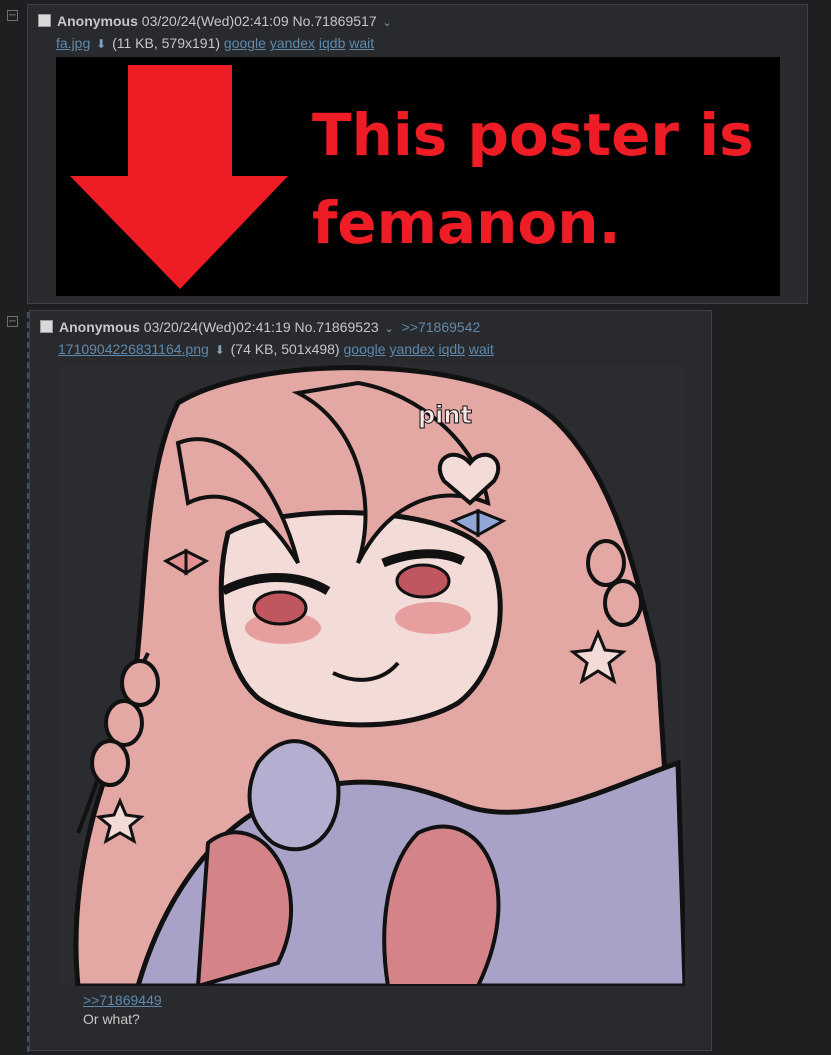  I want to click on image-text-line2: femanon., so click(466, 223).